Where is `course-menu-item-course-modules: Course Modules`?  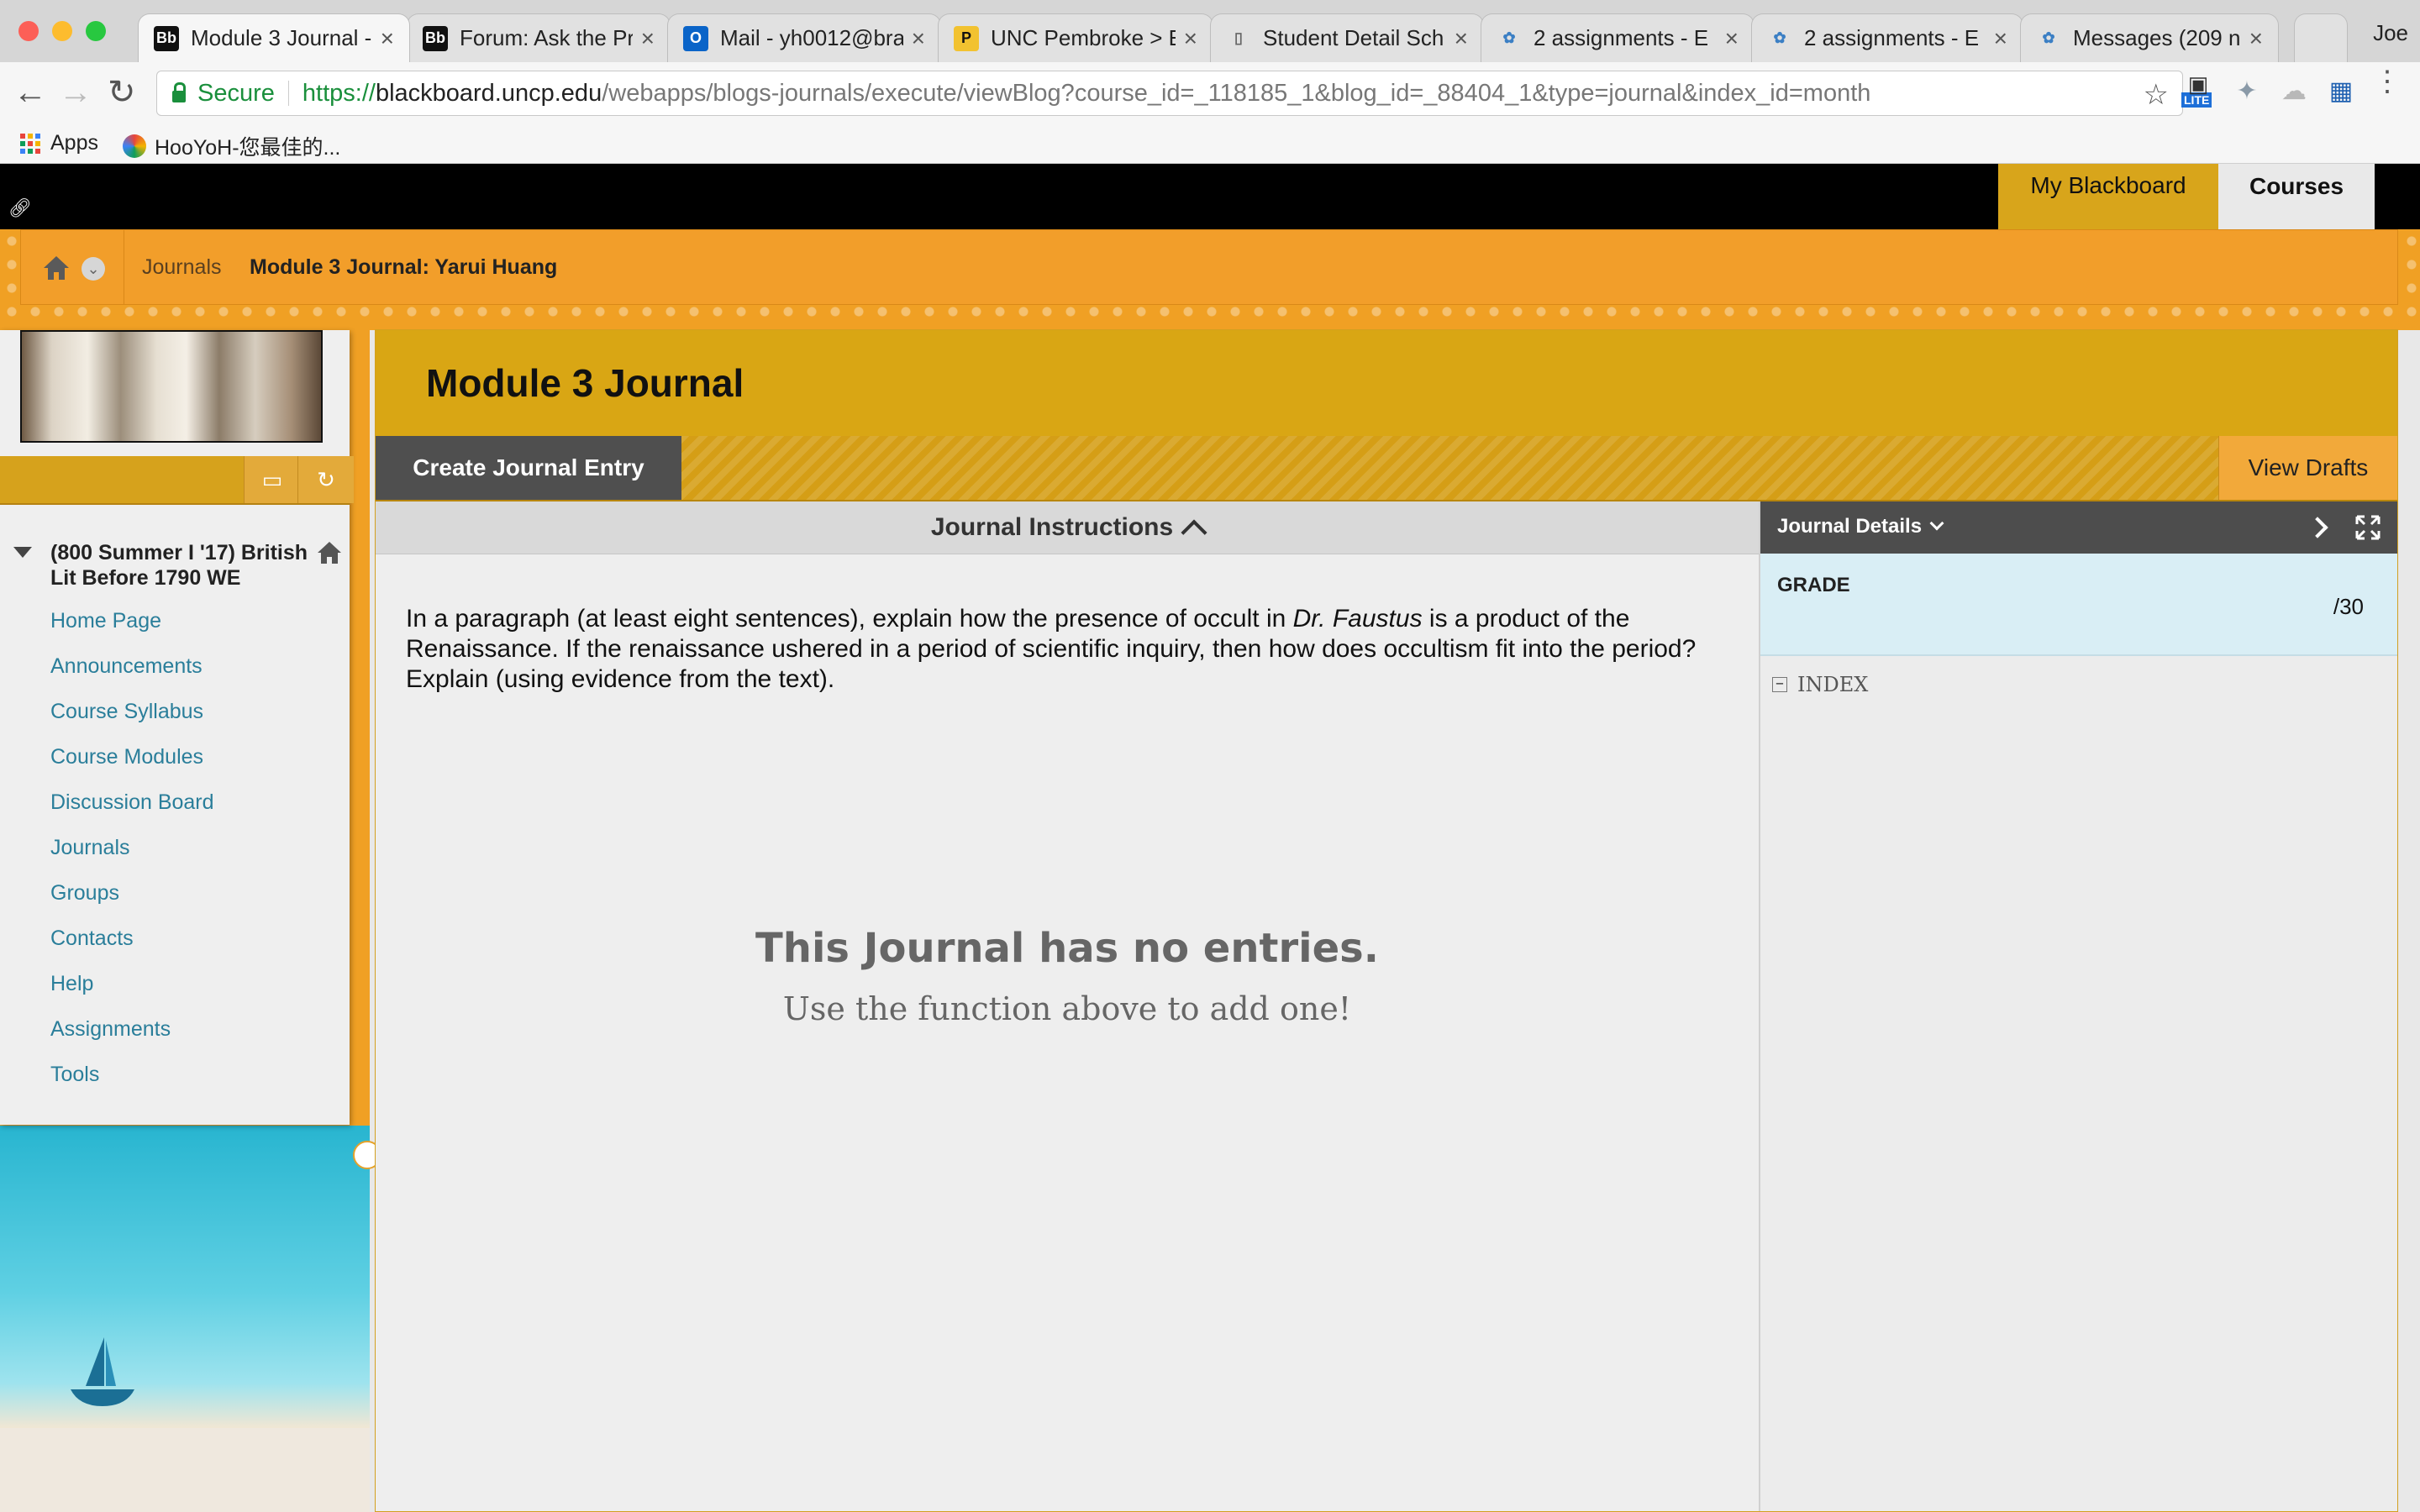
course-menu-item-course-modules: Course Modules is located at coordinates (132, 767).